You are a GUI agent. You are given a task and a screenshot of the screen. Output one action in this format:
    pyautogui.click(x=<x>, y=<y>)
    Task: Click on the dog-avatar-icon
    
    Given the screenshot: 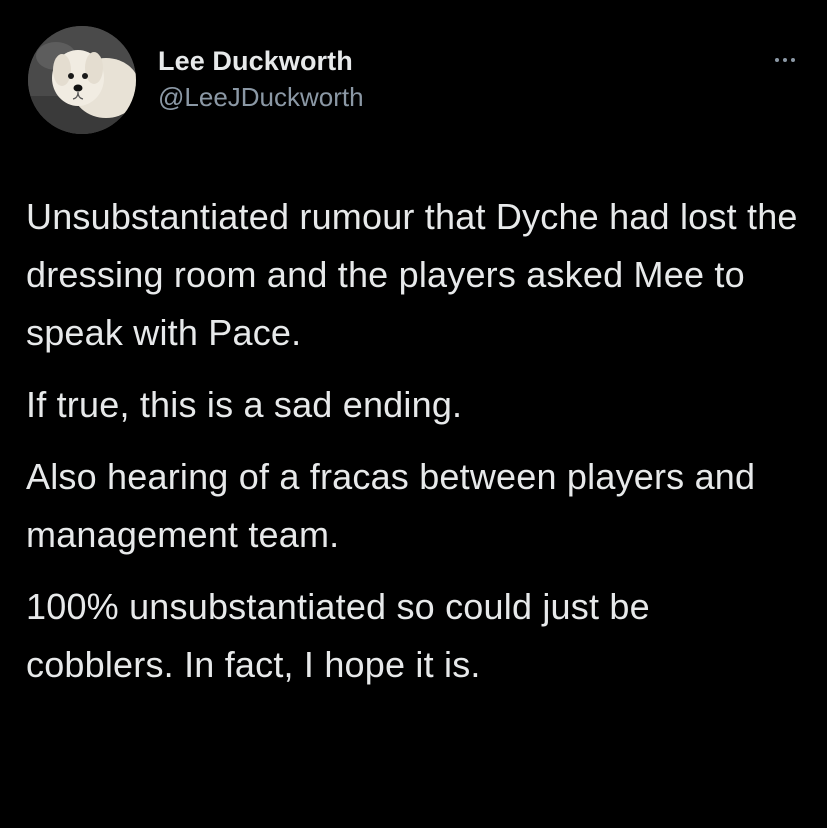 What is the action you would take?
    pyautogui.click(x=82, y=80)
    